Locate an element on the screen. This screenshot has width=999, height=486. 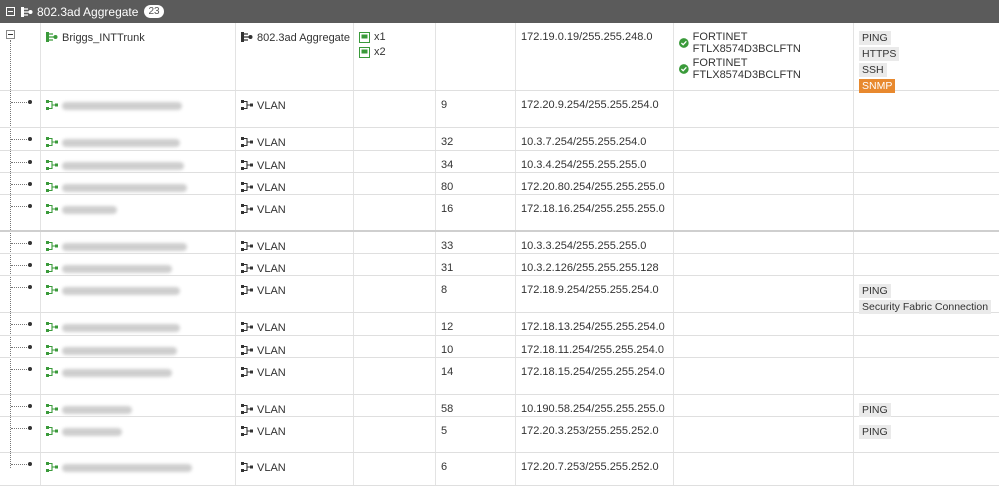
table-row: VLAN 16 172.18.16.254/255.255.255.0 is located at coordinates (499, 213).